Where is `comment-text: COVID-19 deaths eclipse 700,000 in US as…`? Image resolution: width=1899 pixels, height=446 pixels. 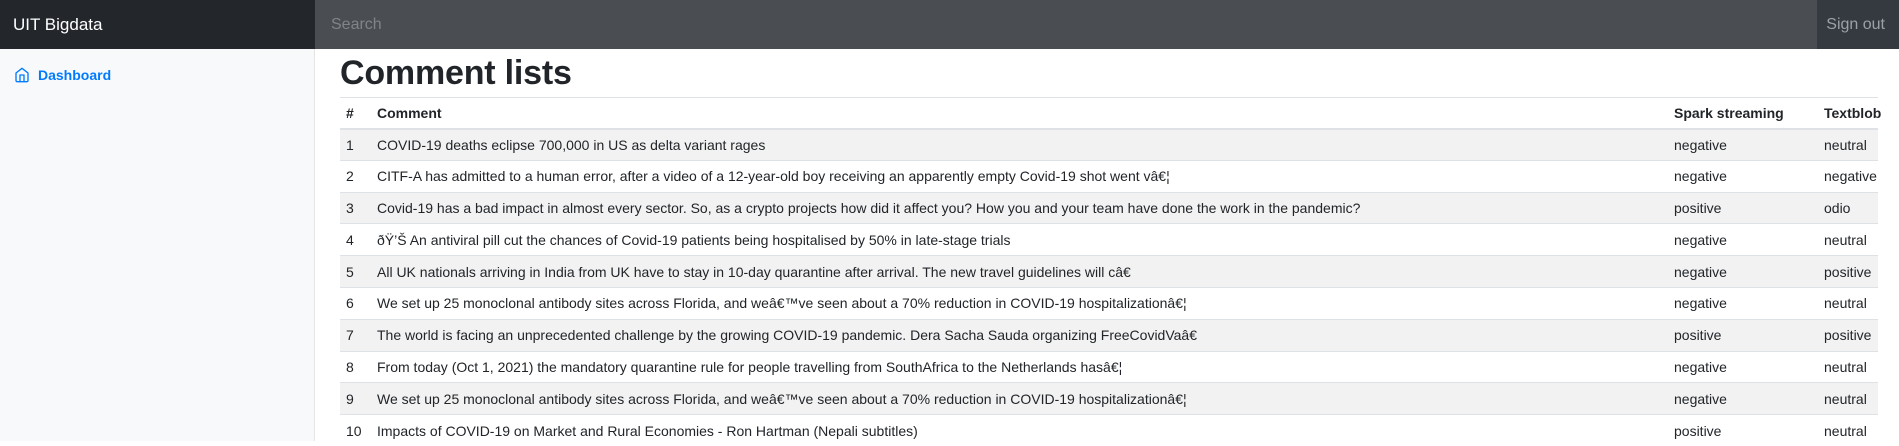
comment-text: COVID-19 deaths eclipse 700,000 in US as… is located at coordinates (1019, 145).